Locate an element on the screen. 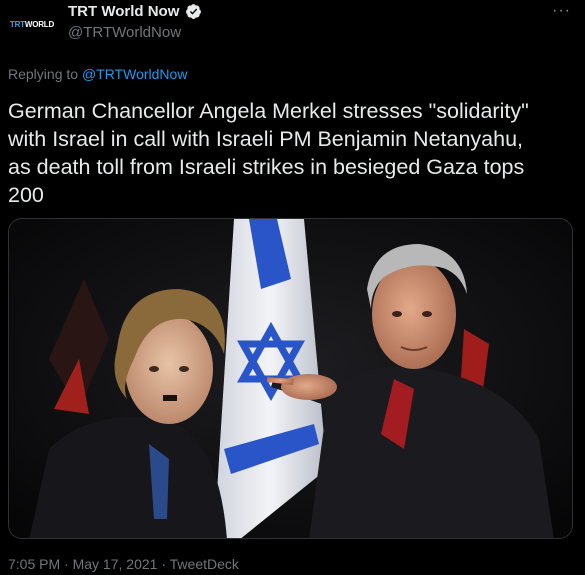 The height and width of the screenshot is (575, 585). tweet-meta: 7:05 PM · May 17, 2021 · TweetDeck is located at coordinates (123, 564).